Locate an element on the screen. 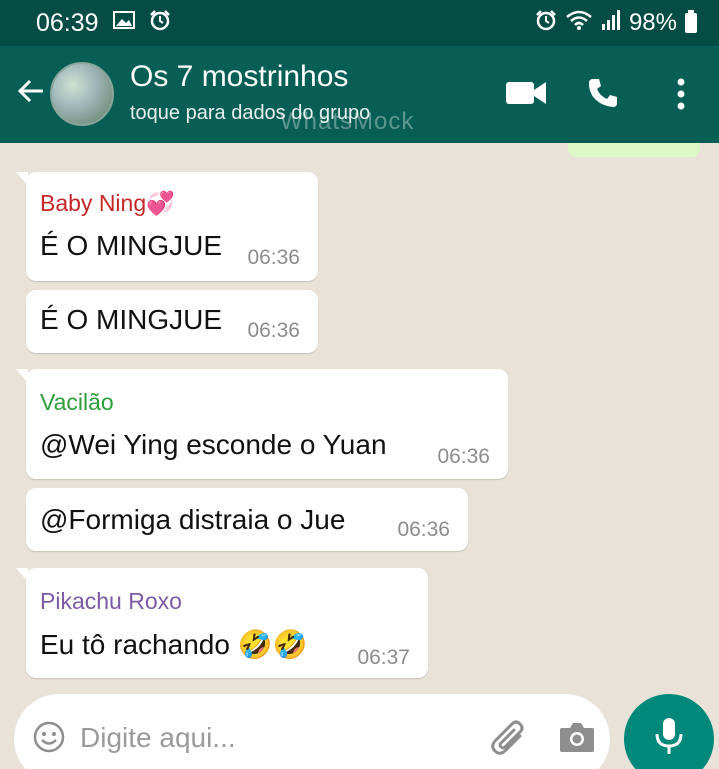 The height and width of the screenshot is (769, 719). battery-icon is located at coordinates (691, 21).